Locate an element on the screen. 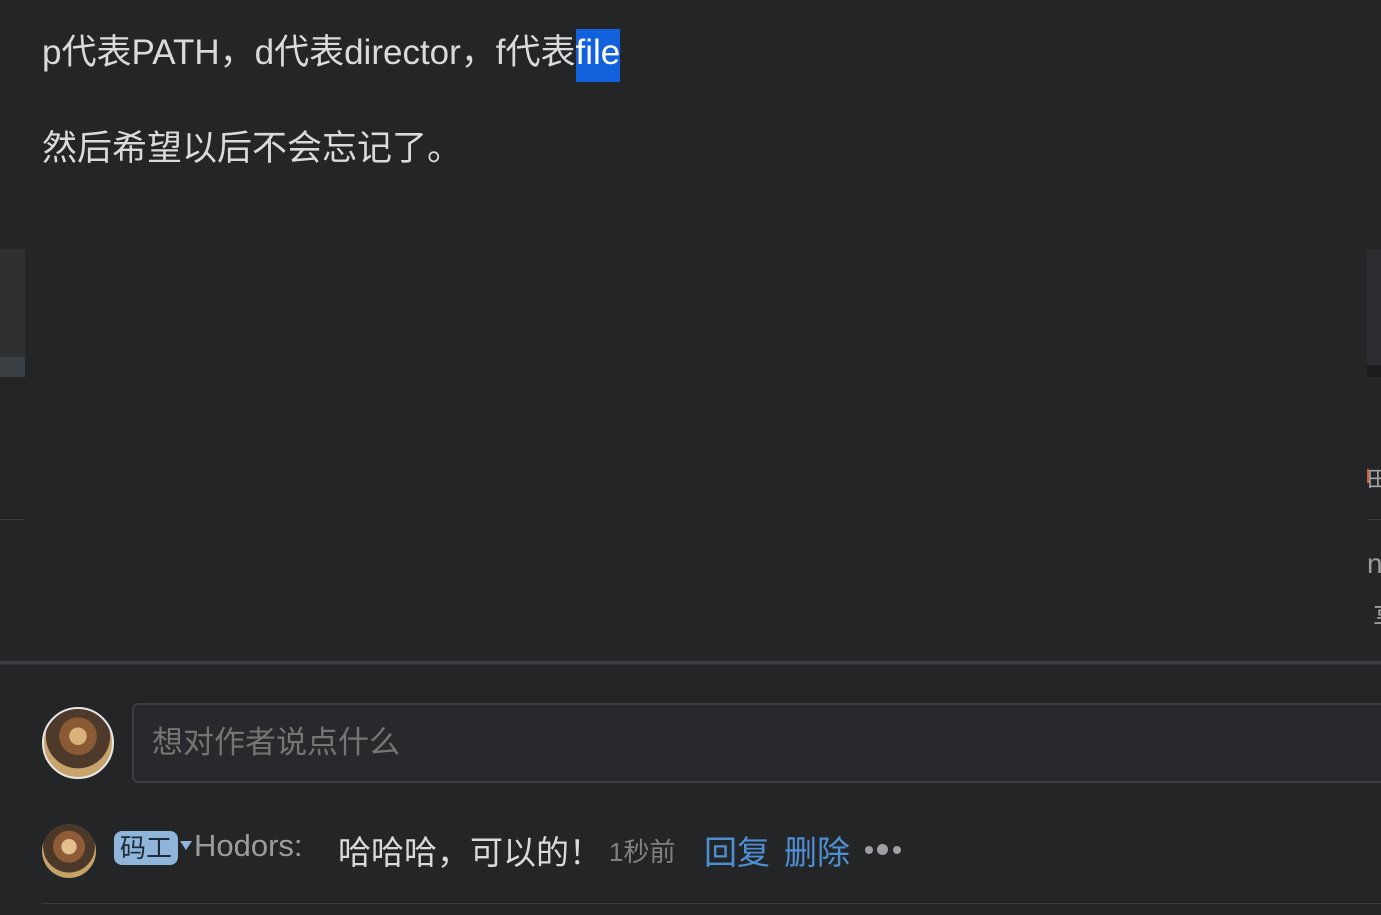  article-paragraph: 然后希望以后不会忘记了。 is located at coordinates (252, 148).